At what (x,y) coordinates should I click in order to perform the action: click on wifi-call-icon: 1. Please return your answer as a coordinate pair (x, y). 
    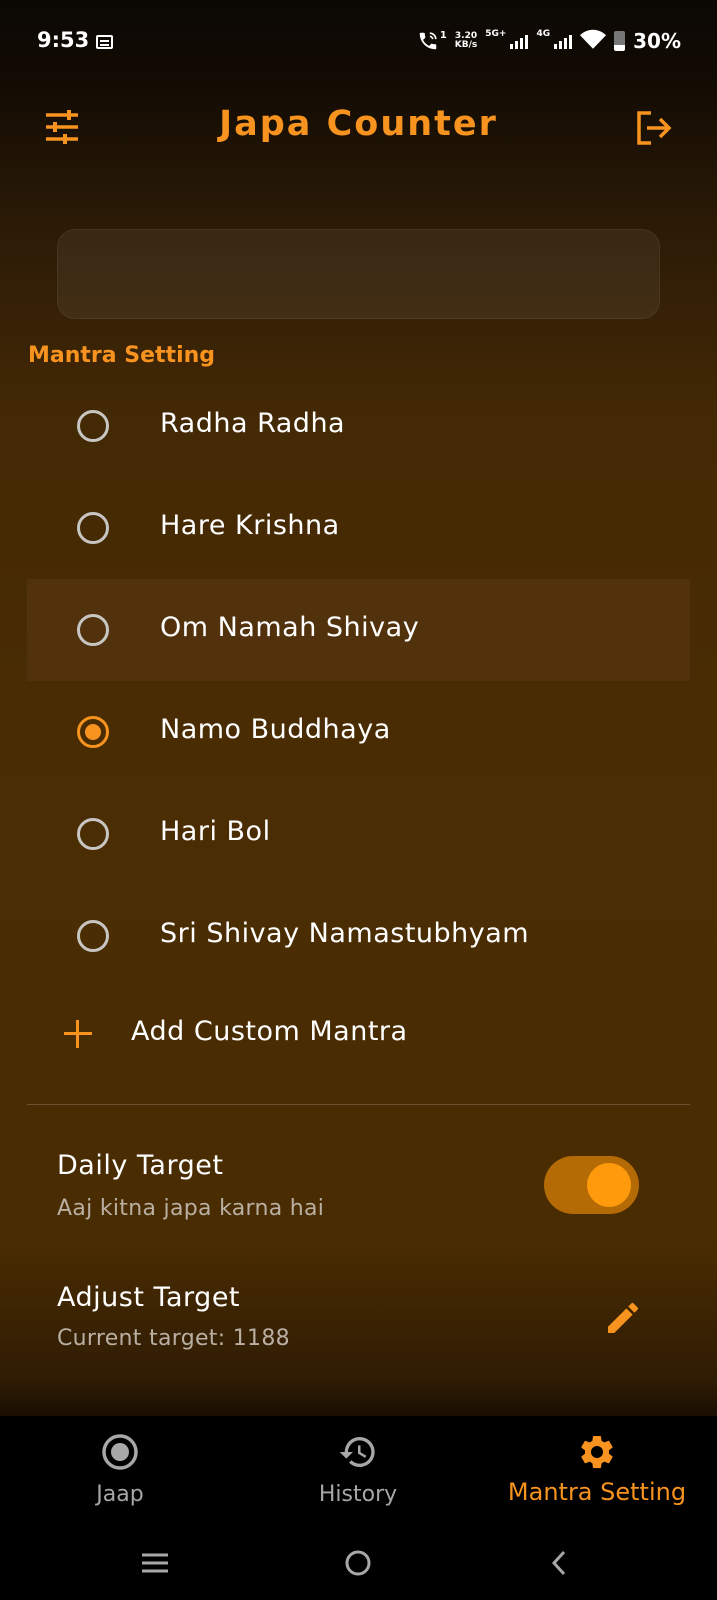
    Looking at the image, I should click on (432, 41).